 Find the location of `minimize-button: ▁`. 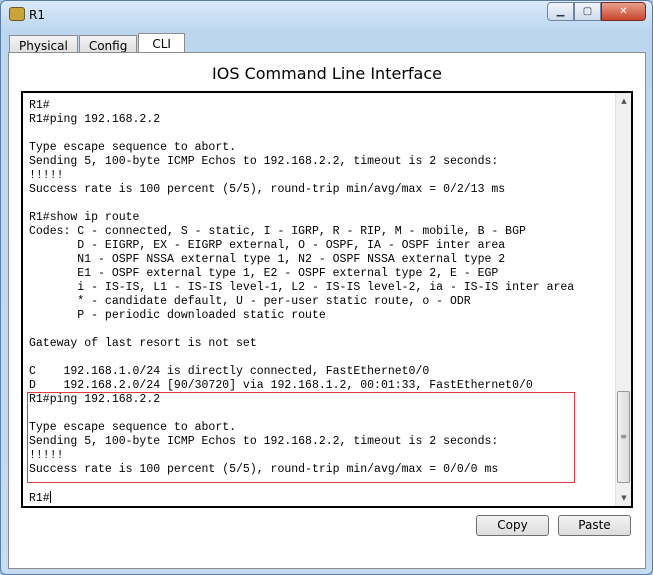

minimize-button: ▁ is located at coordinates (560, 11).